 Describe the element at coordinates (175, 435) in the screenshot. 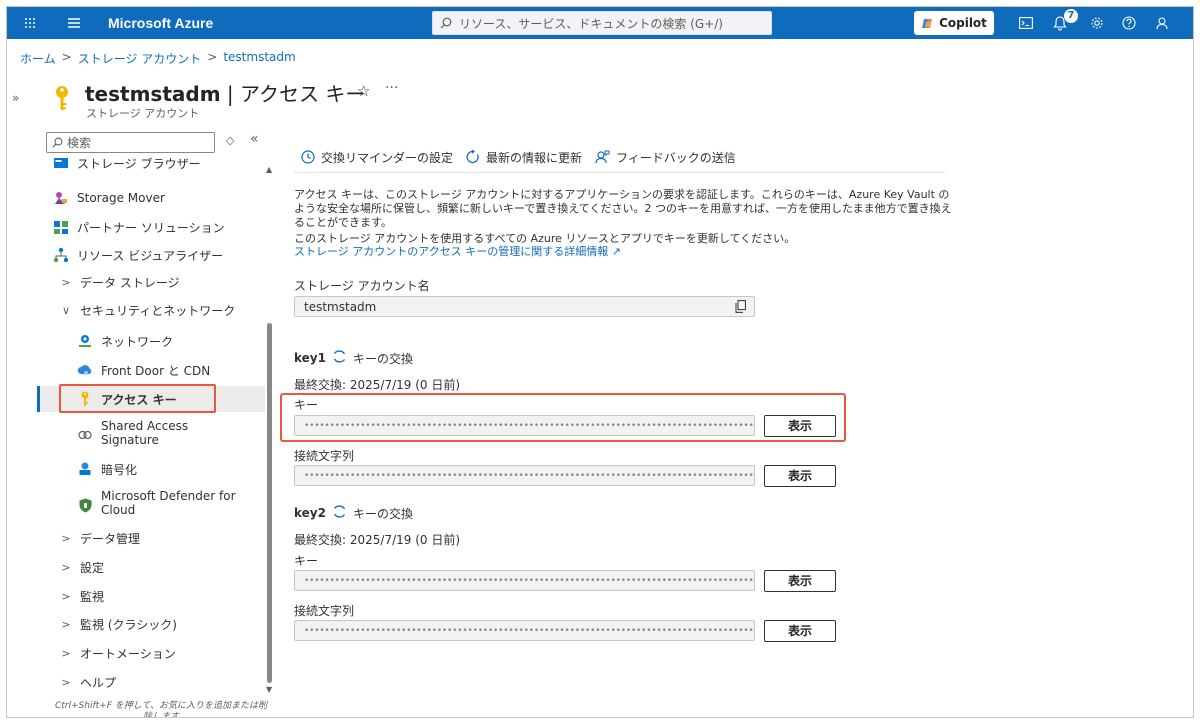

I see `nav-item-shared-access-signature: Shared Access Signature` at that location.